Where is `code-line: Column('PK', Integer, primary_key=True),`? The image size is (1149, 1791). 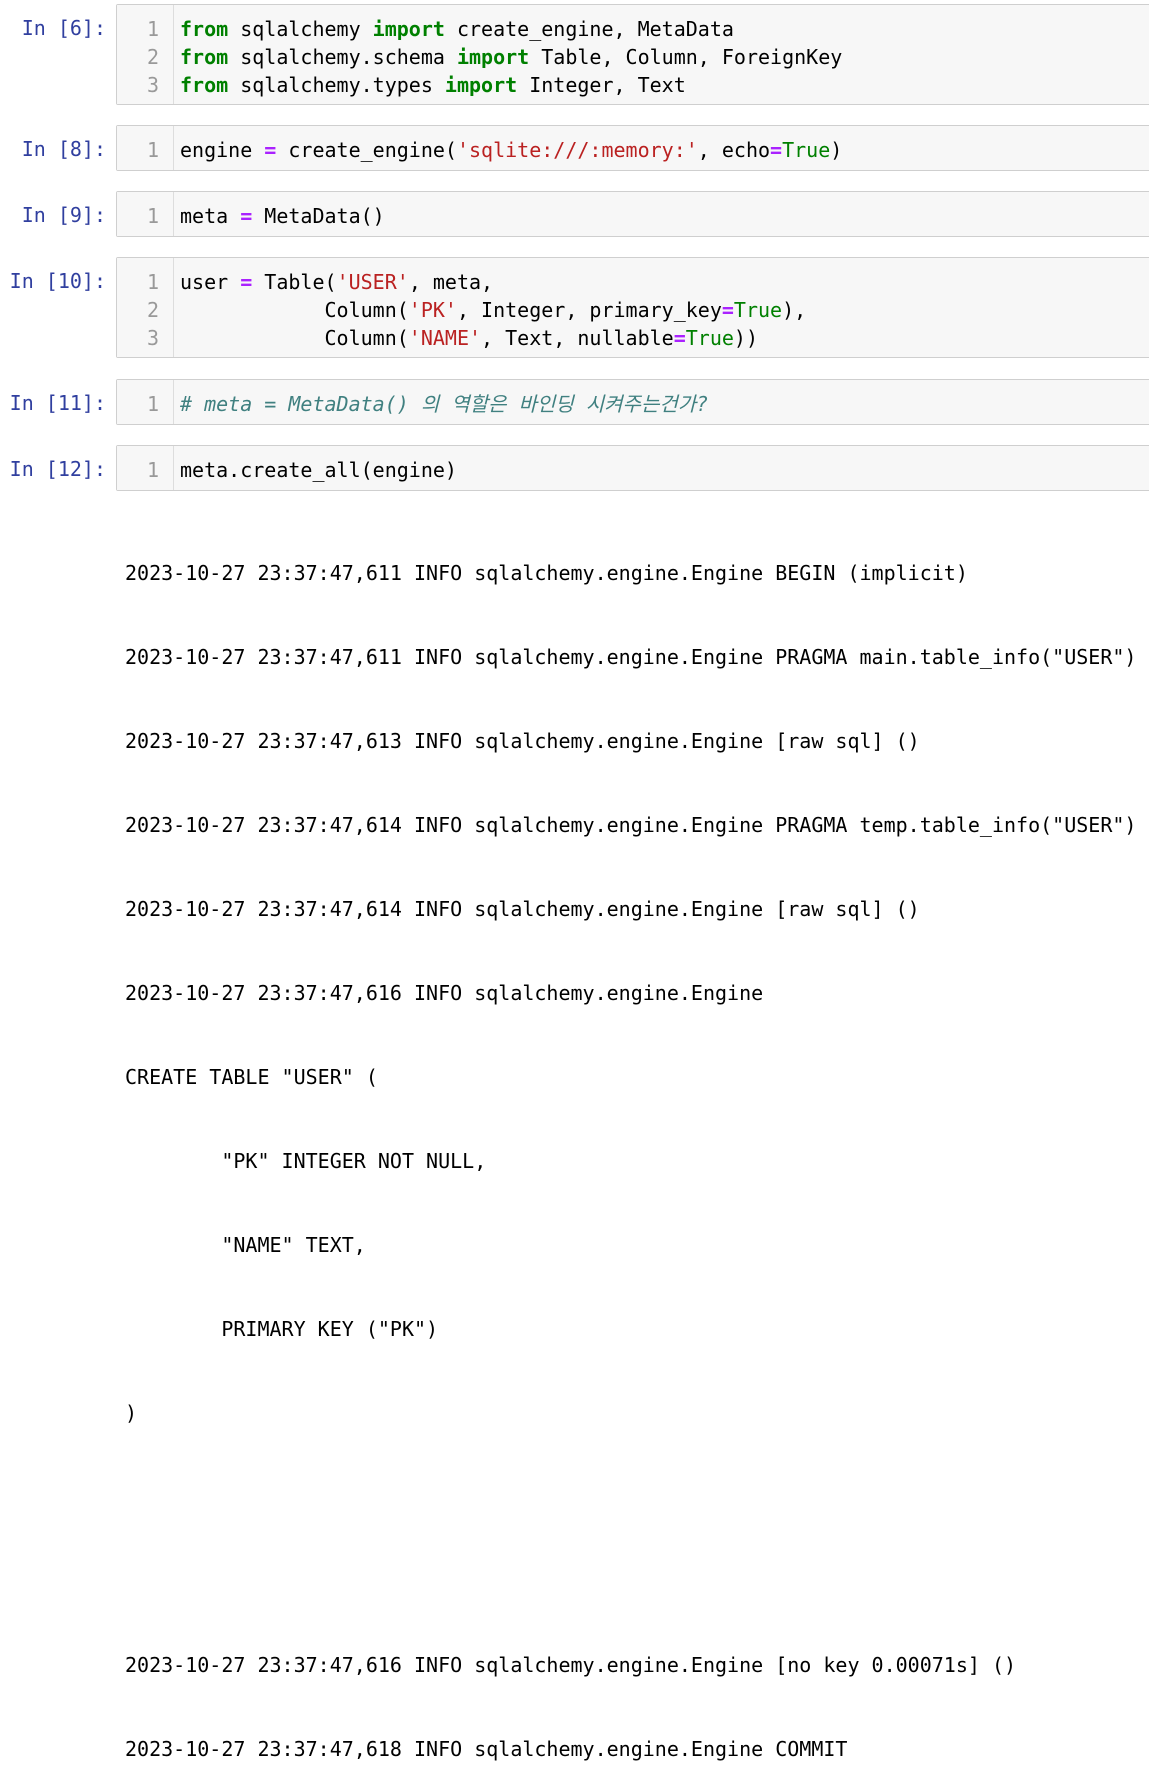
code-line: Column('PK', Integer, primary_key=True), is located at coordinates (493, 310).